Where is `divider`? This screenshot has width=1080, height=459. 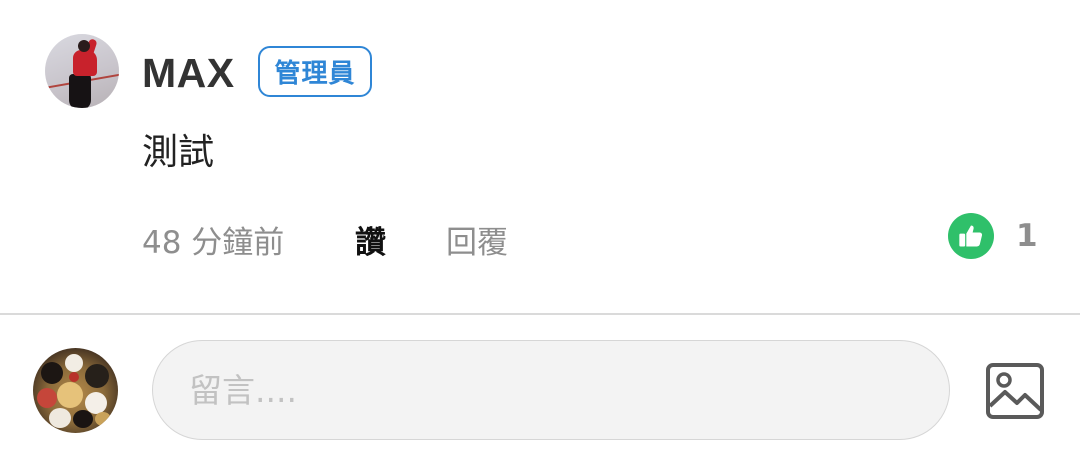 divider is located at coordinates (540, 314).